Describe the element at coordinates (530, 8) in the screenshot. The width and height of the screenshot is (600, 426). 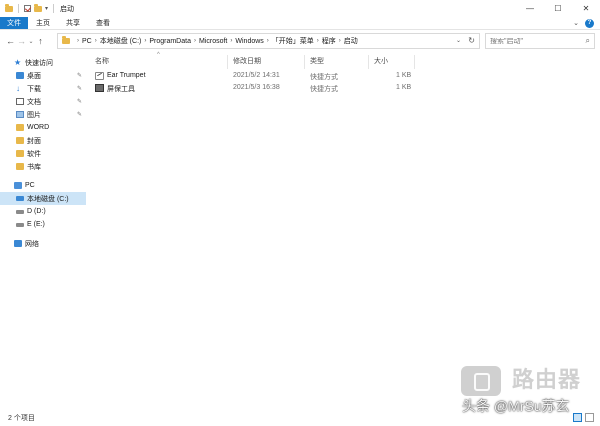
I see `minimize-button: —` at that location.